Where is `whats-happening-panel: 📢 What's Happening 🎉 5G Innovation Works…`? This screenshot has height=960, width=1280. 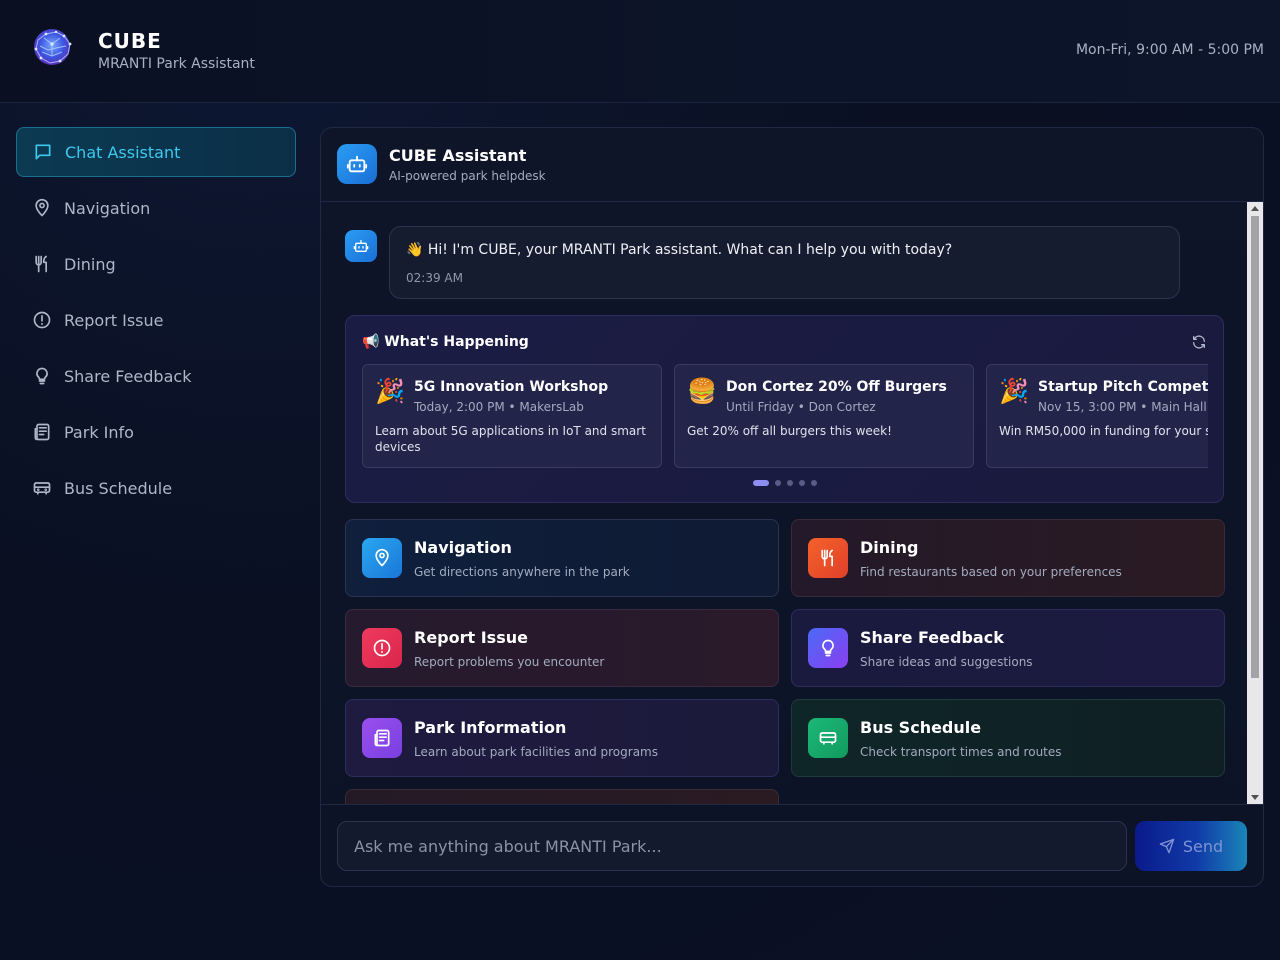 whats-happening-panel: 📢 What's Happening 🎉 5G Innovation Works… is located at coordinates (784, 409).